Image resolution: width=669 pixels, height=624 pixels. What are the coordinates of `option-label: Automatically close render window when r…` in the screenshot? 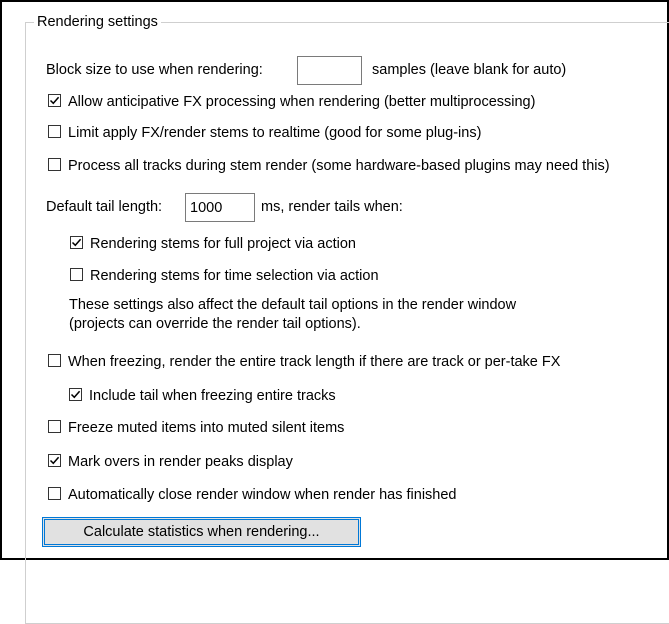 It's located at (262, 495).